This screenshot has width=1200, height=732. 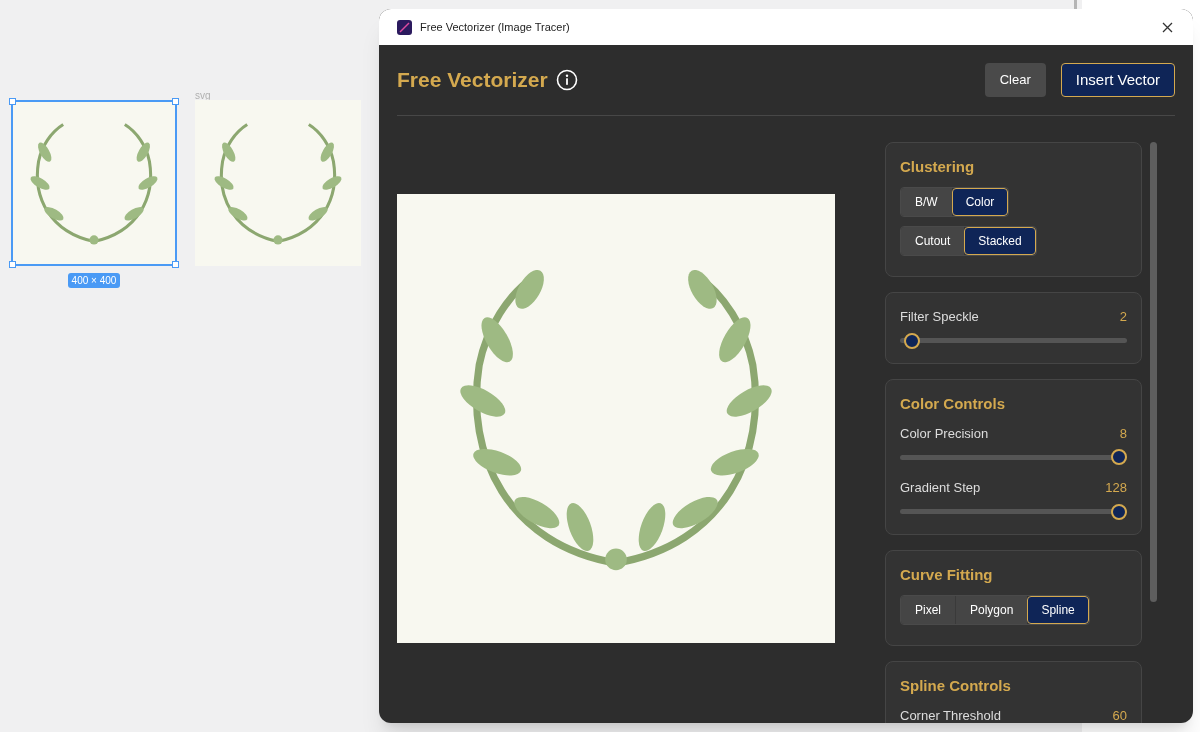 What do you see at coordinates (940, 488) in the screenshot?
I see `slider-label: Gradient Step` at bounding box center [940, 488].